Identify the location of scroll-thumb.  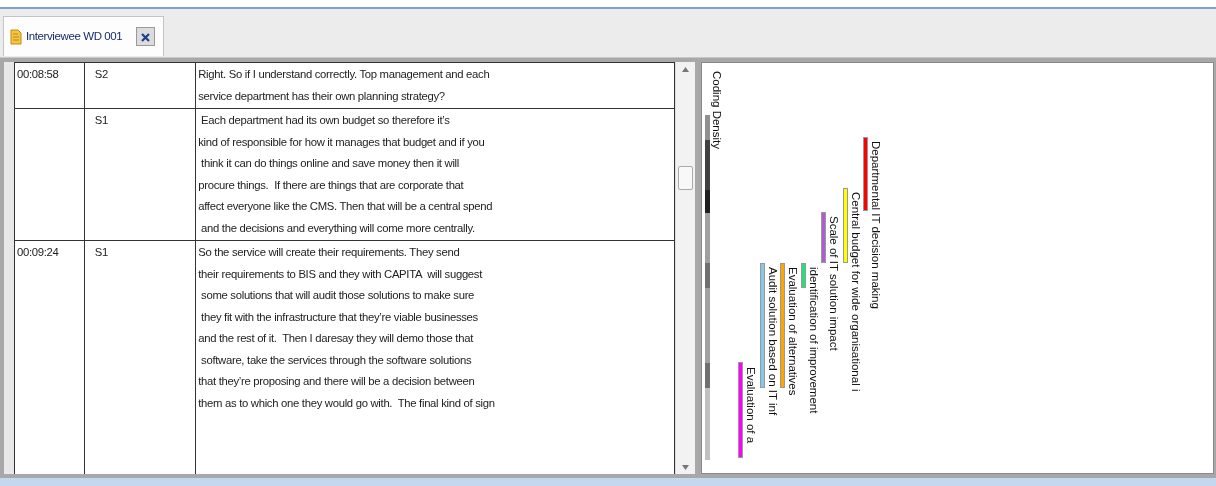
(685, 178).